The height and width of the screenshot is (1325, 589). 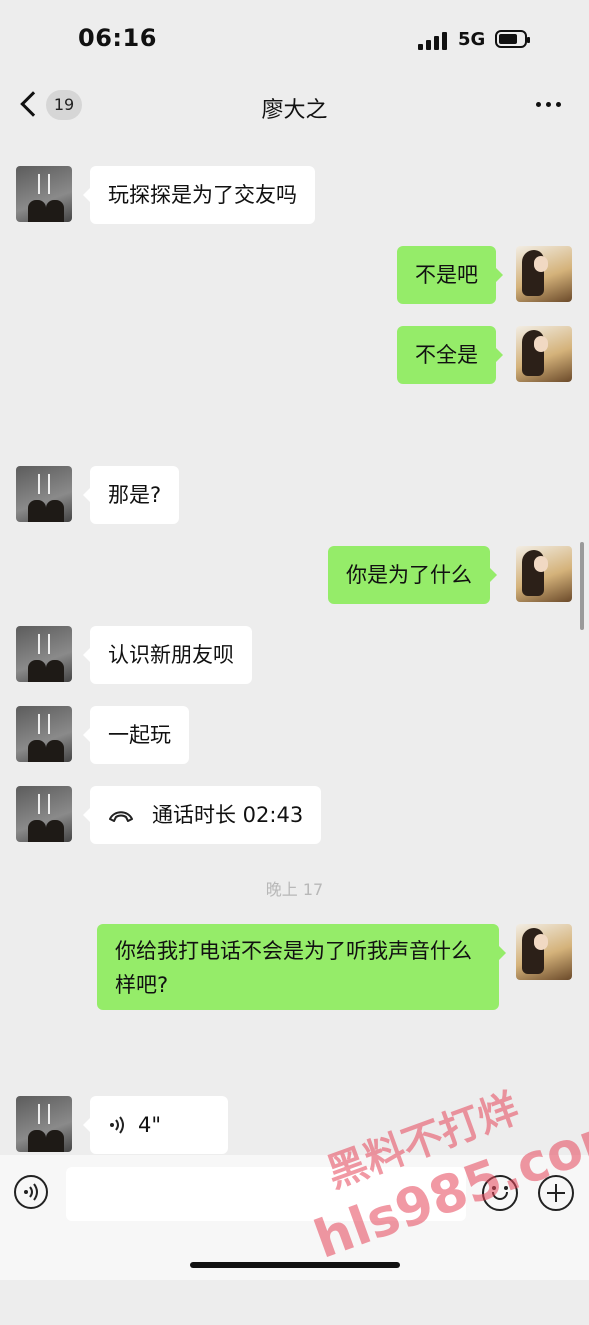 I want to click on chat-title: 廖大之, so click(x=294, y=110).